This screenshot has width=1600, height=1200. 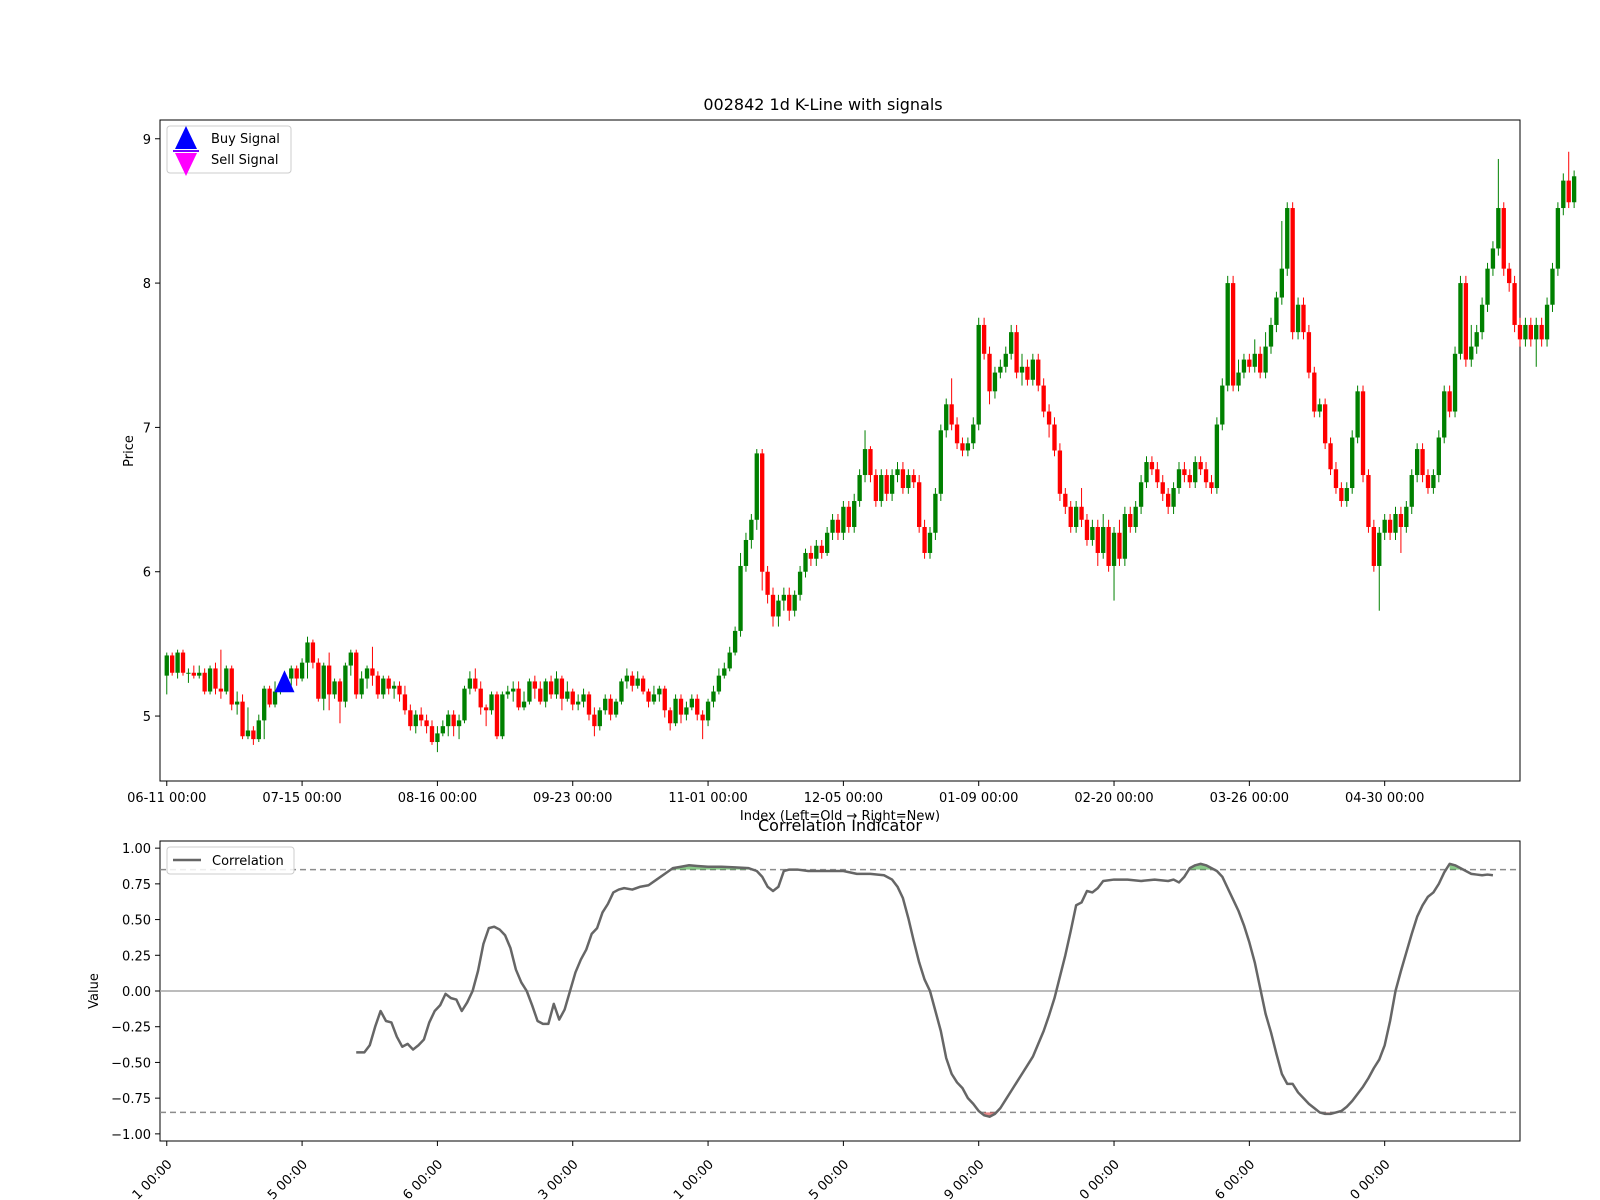 I want to click on x-tick-label: 04-30 00:00, so click(x=1384, y=798).